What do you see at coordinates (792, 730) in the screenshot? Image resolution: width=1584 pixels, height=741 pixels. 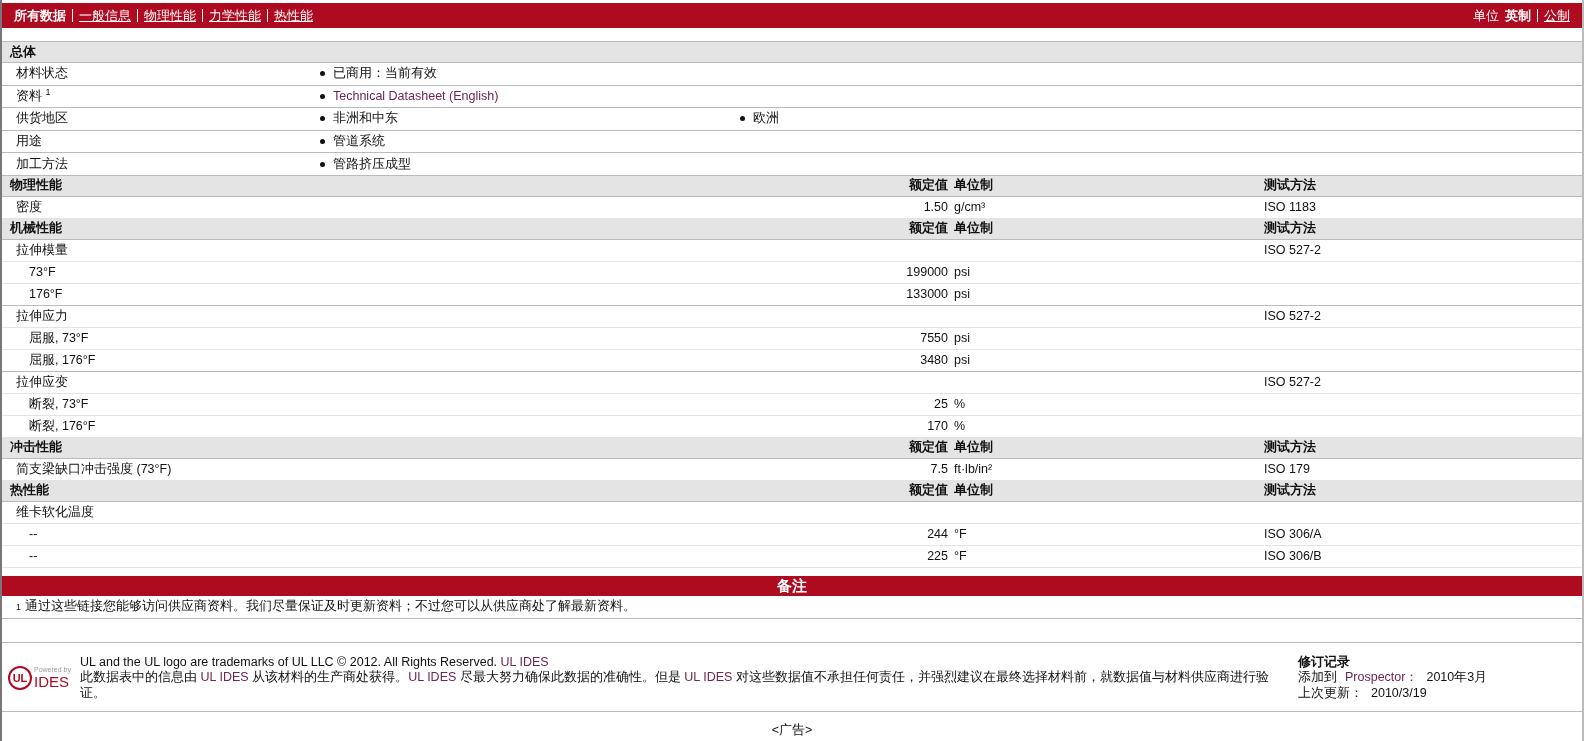 I see `ad-label: <广告>` at bounding box center [792, 730].